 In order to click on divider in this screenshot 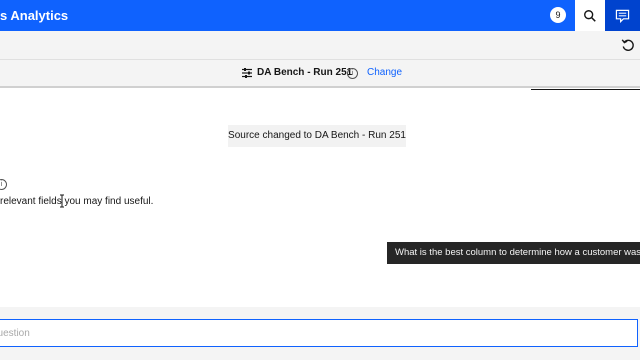, I will do `click(585, 89)`.